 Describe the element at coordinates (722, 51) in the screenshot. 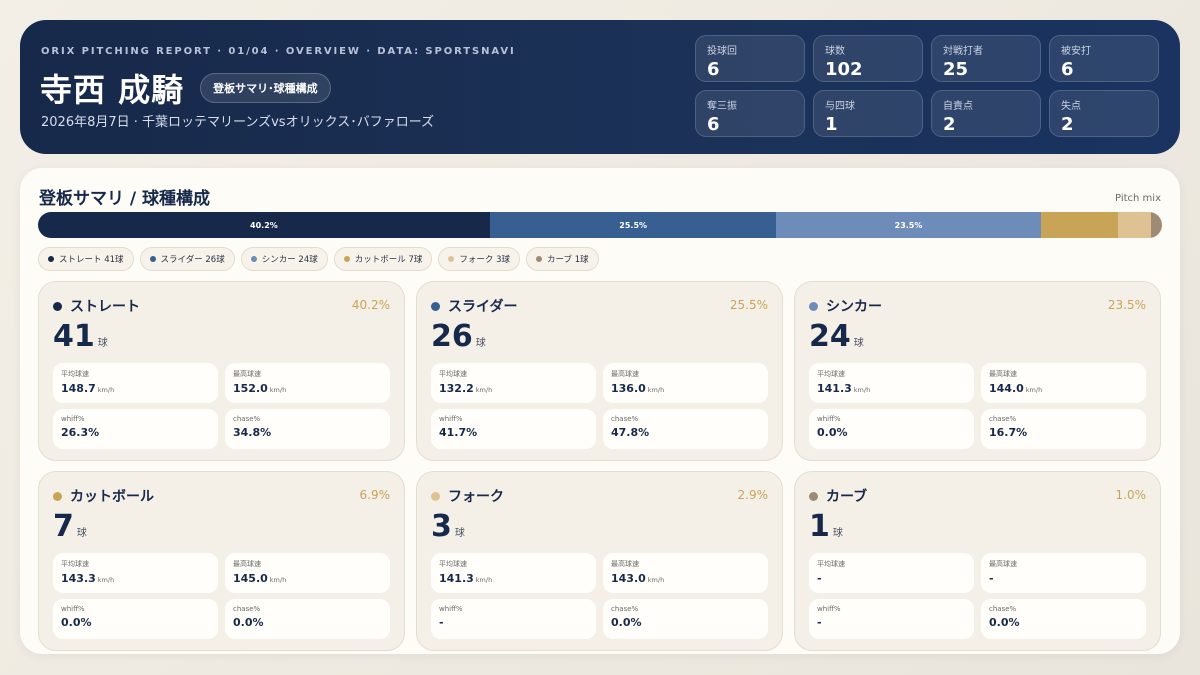

I see `stat-label: 投球回` at that location.